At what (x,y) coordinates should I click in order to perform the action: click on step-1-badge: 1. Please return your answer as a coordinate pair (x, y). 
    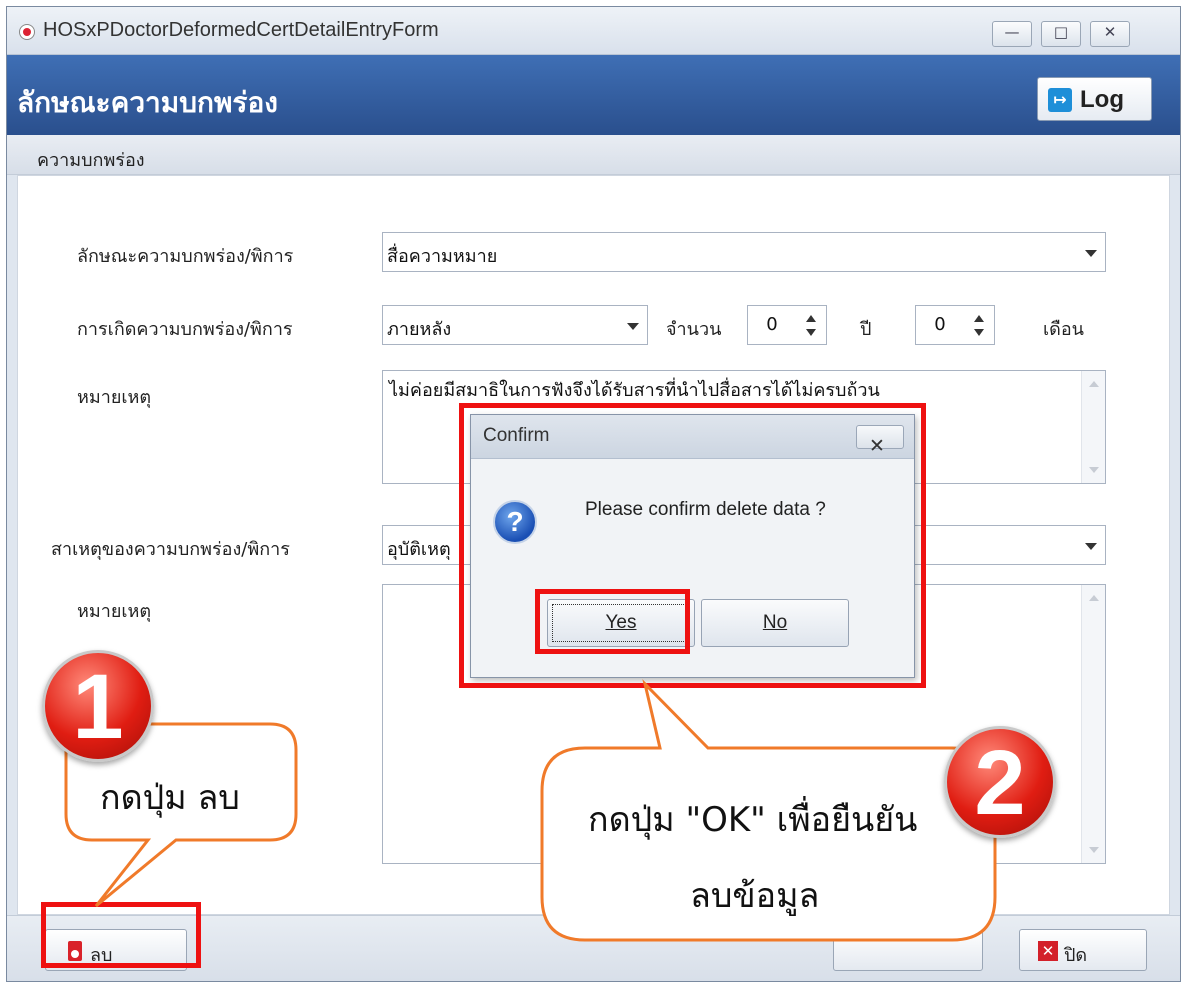
    Looking at the image, I should click on (98, 706).